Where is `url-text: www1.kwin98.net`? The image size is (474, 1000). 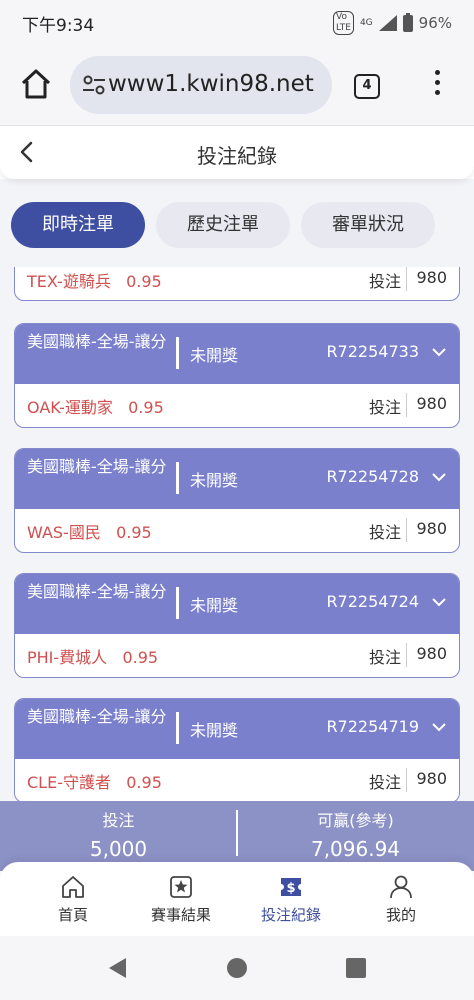 url-text: www1.kwin98.net is located at coordinates (211, 84).